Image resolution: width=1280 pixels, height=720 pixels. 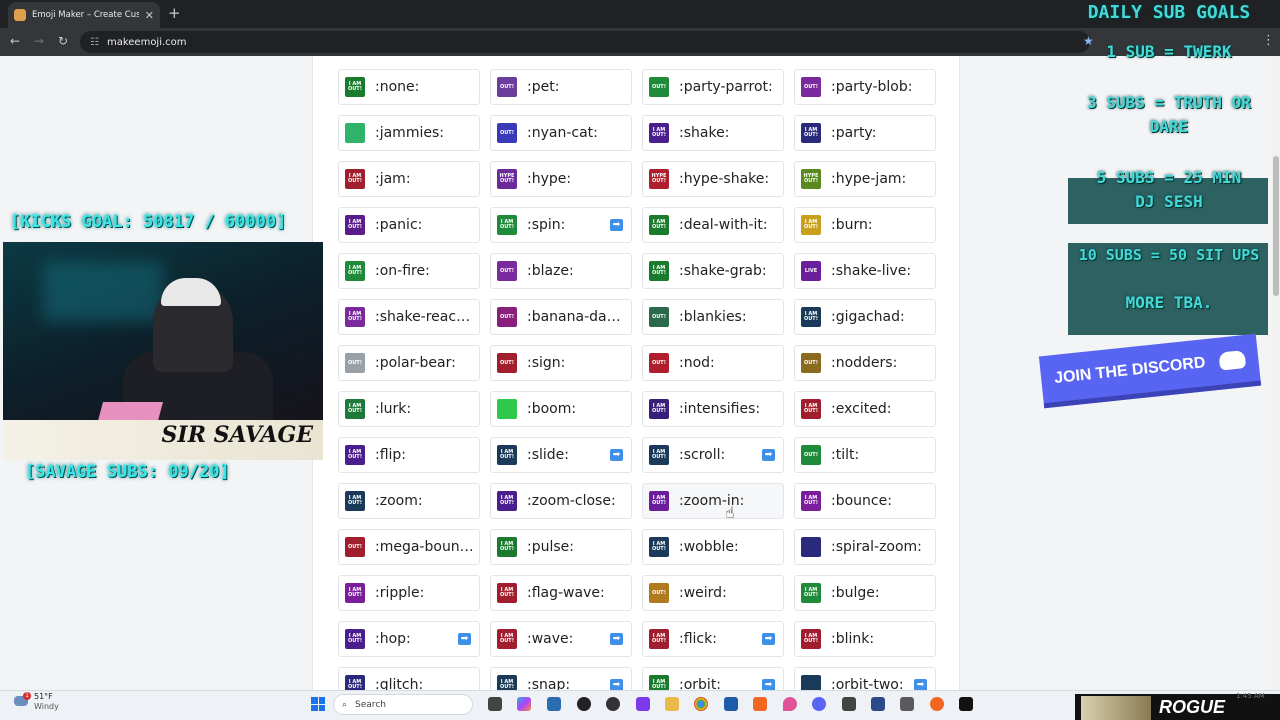 I want to click on emoji-card: I AM OUT!:on-fire:, so click(x=409, y=271).